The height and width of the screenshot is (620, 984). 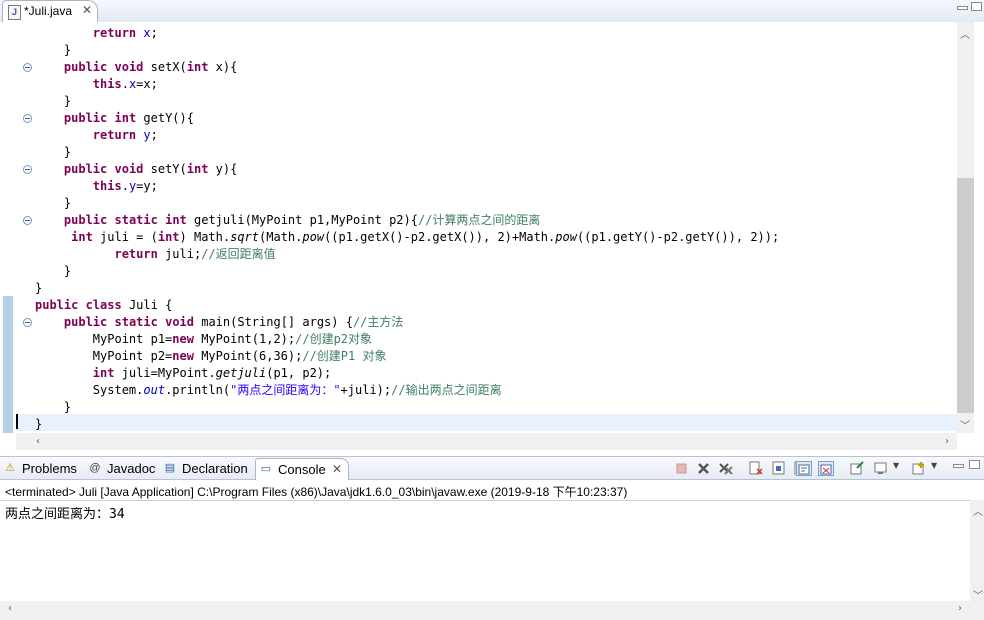 What do you see at coordinates (215, 468) in the screenshot?
I see `tab-declaration-label: Declaration` at bounding box center [215, 468].